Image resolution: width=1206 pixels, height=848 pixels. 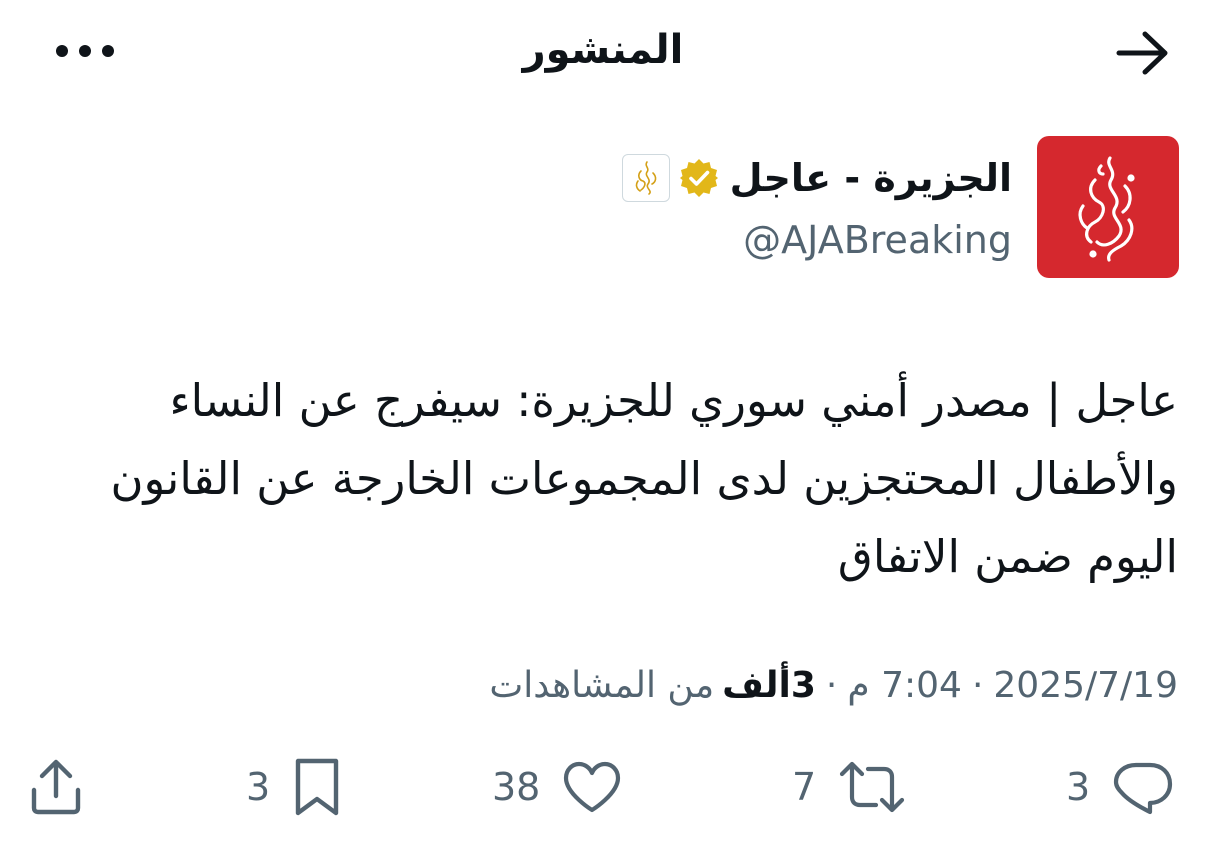 I want to click on back-button, so click(x=1143, y=53).